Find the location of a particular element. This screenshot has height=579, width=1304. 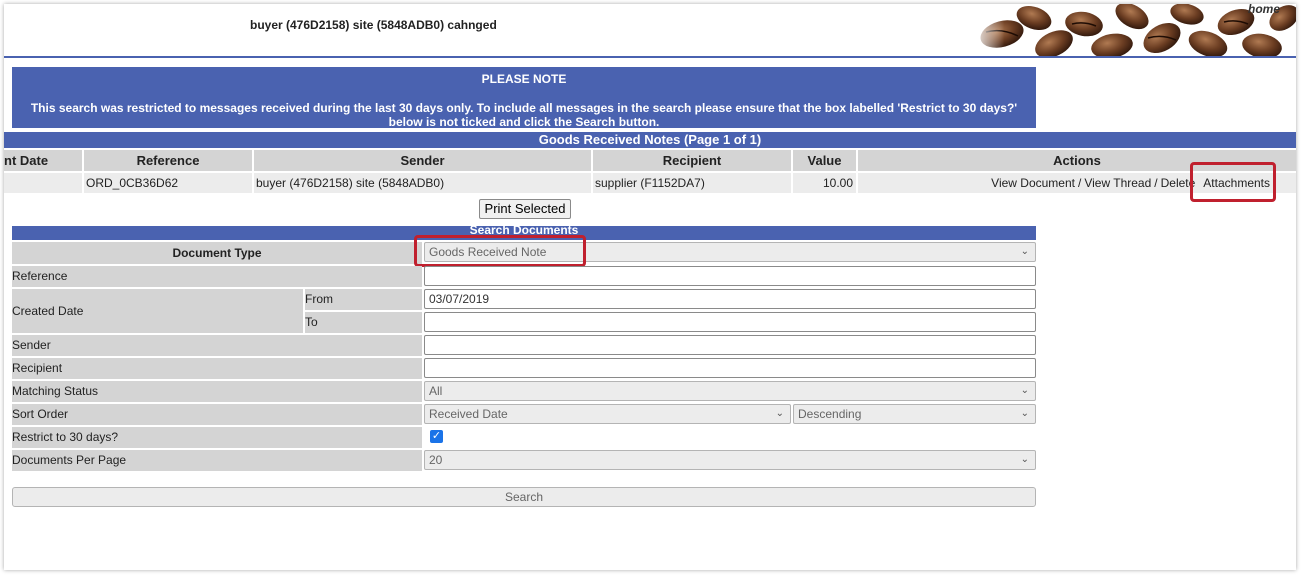

reference-label: Reference is located at coordinates (217, 276).